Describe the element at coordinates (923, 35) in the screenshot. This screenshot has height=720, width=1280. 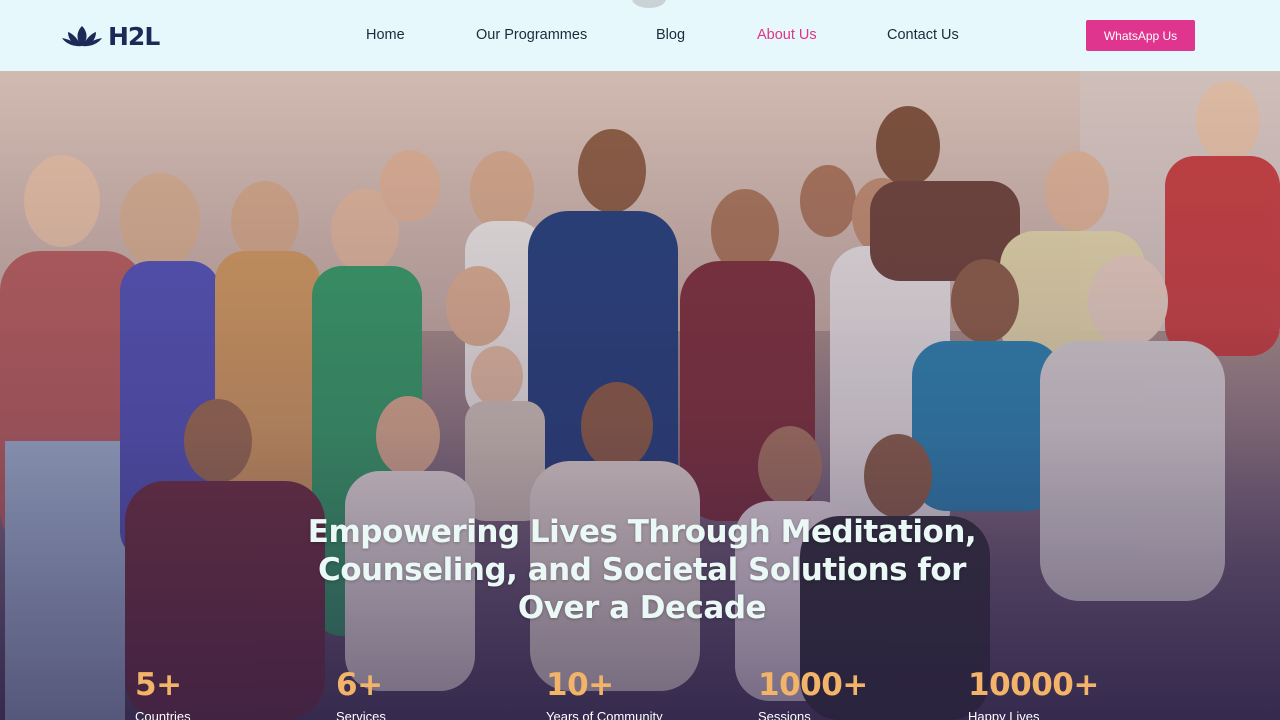
I see `nav-contact-us: Contact Us` at that location.